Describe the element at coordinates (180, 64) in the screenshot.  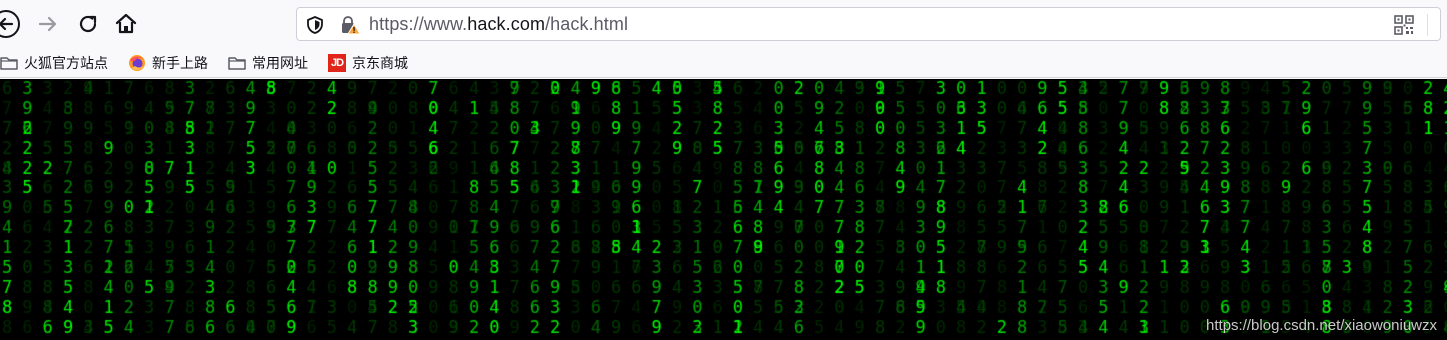
I see `bookmark-label: 新手上路` at that location.